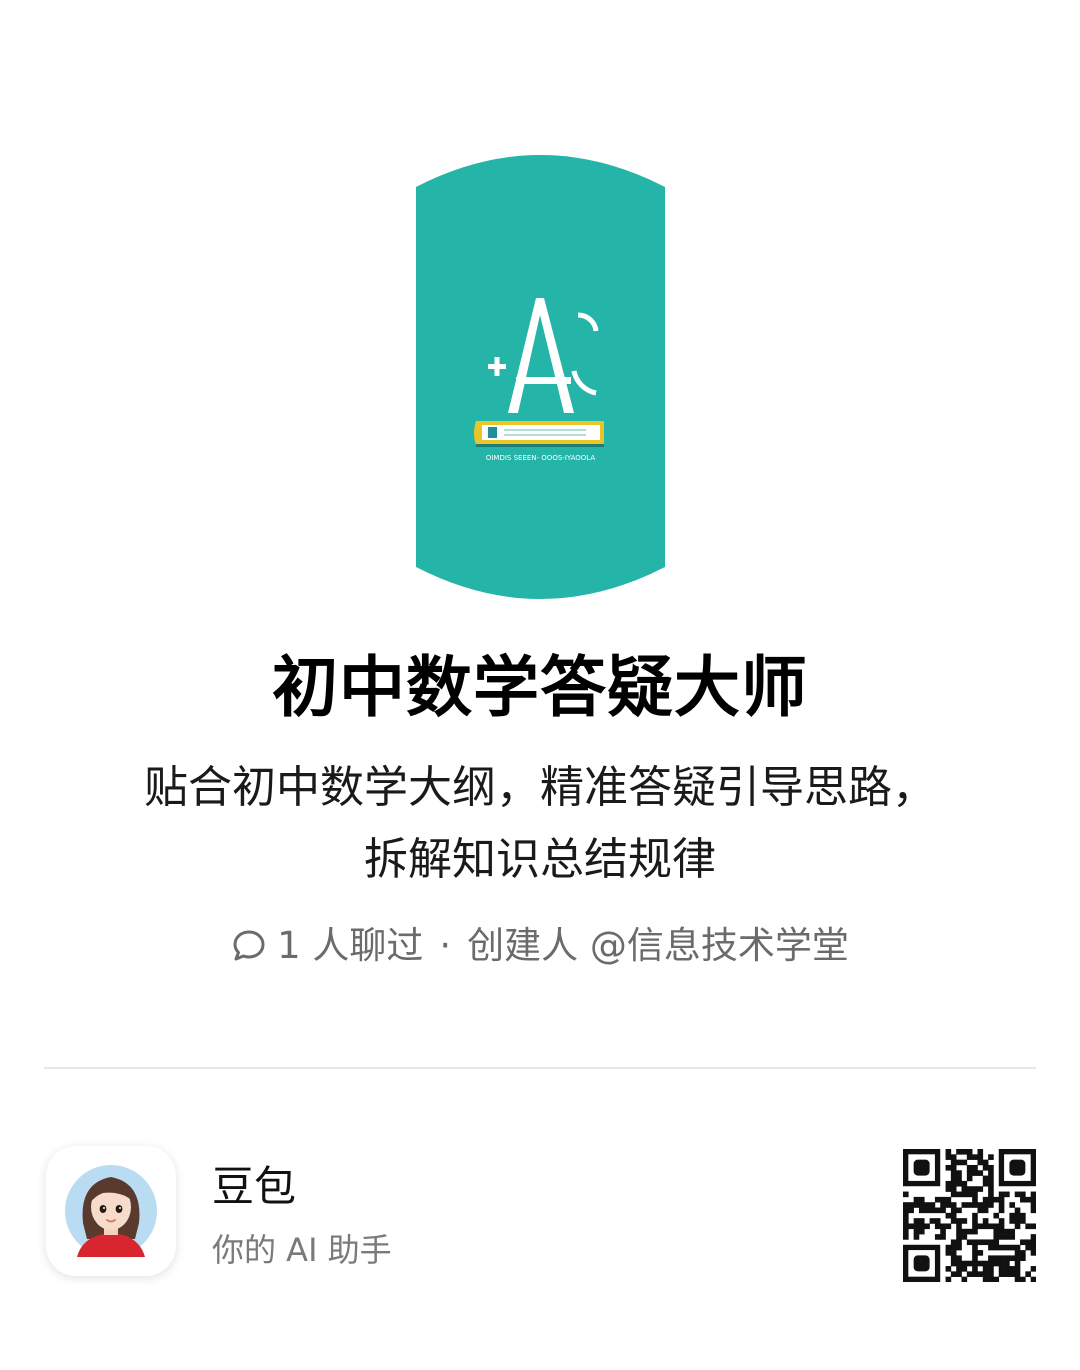  Describe the element at coordinates (540, 458) in the screenshot. I see `logo-caption: OIMDIS SEEEN- OOOS-IYAOOLA` at that location.